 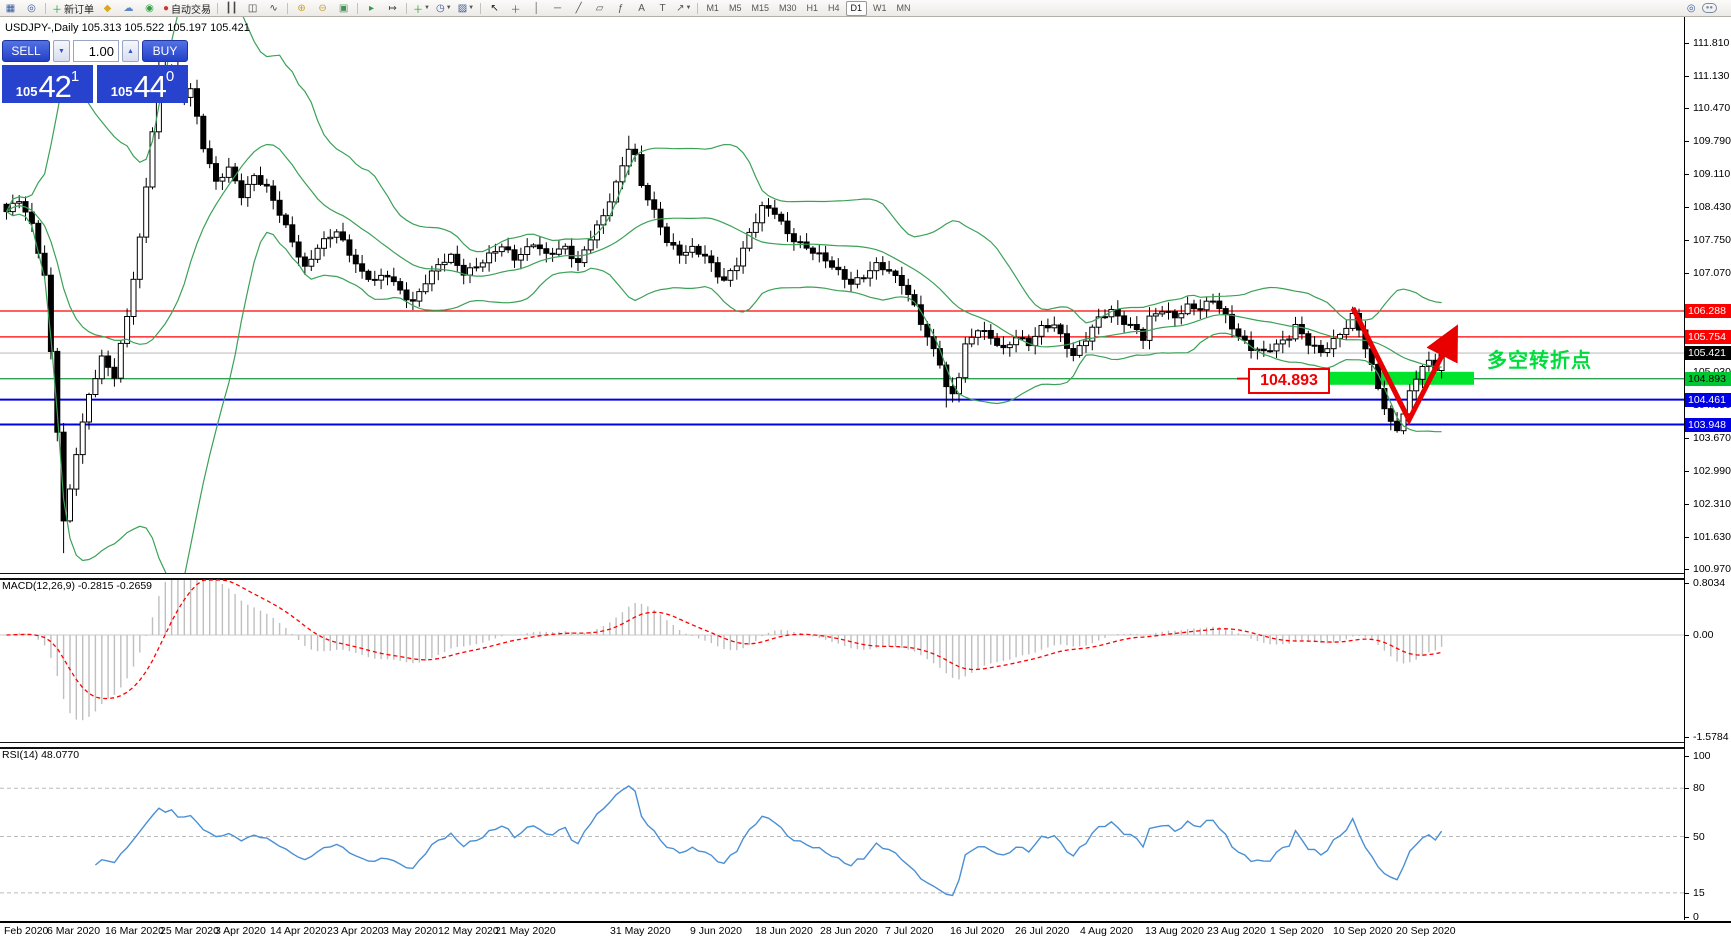 I want to click on toolbar-icon-groups: ▦ ◎ ＋新订单 ◆ ☁ ◉ ● 自动交易 ┃┃ ◫ ∿ ⊕ ⊖ ▣ ▸ ↦ ＋ ▼ ◷ ▼ ▨ ▼ ↖ ＋ │ ─ ╱ ▱ ƒ A T ↗ ▼, so click(x=347, y=8).